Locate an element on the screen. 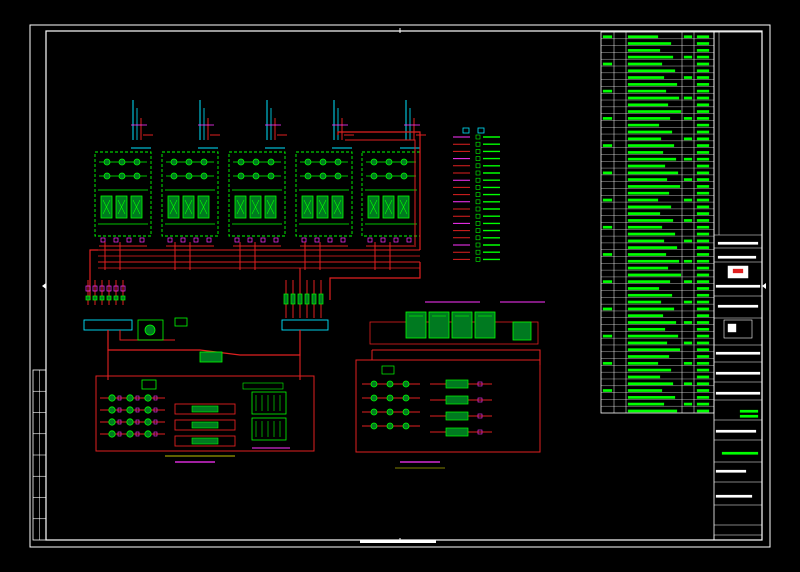 This screenshot has width=800, height=572. water-heater-unit is located at coordinates (522, 331).